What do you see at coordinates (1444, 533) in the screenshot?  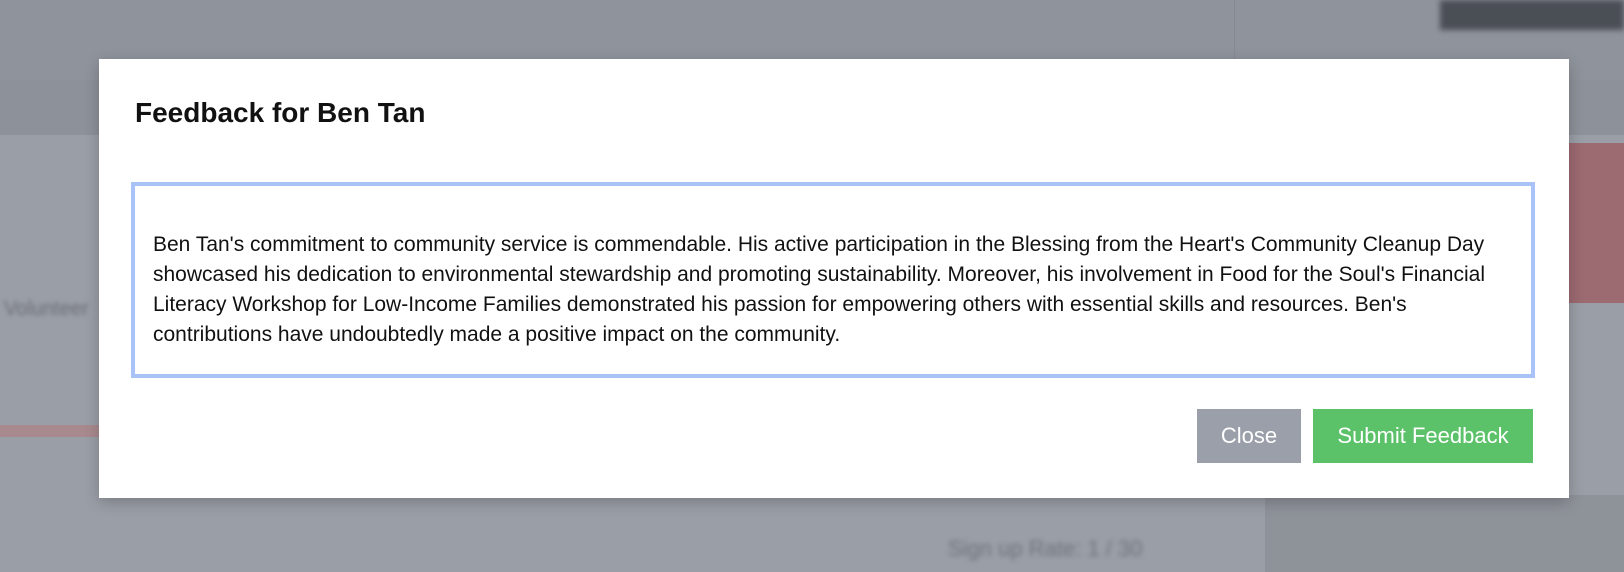 I see `background-sidebar` at bounding box center [1444, 533].